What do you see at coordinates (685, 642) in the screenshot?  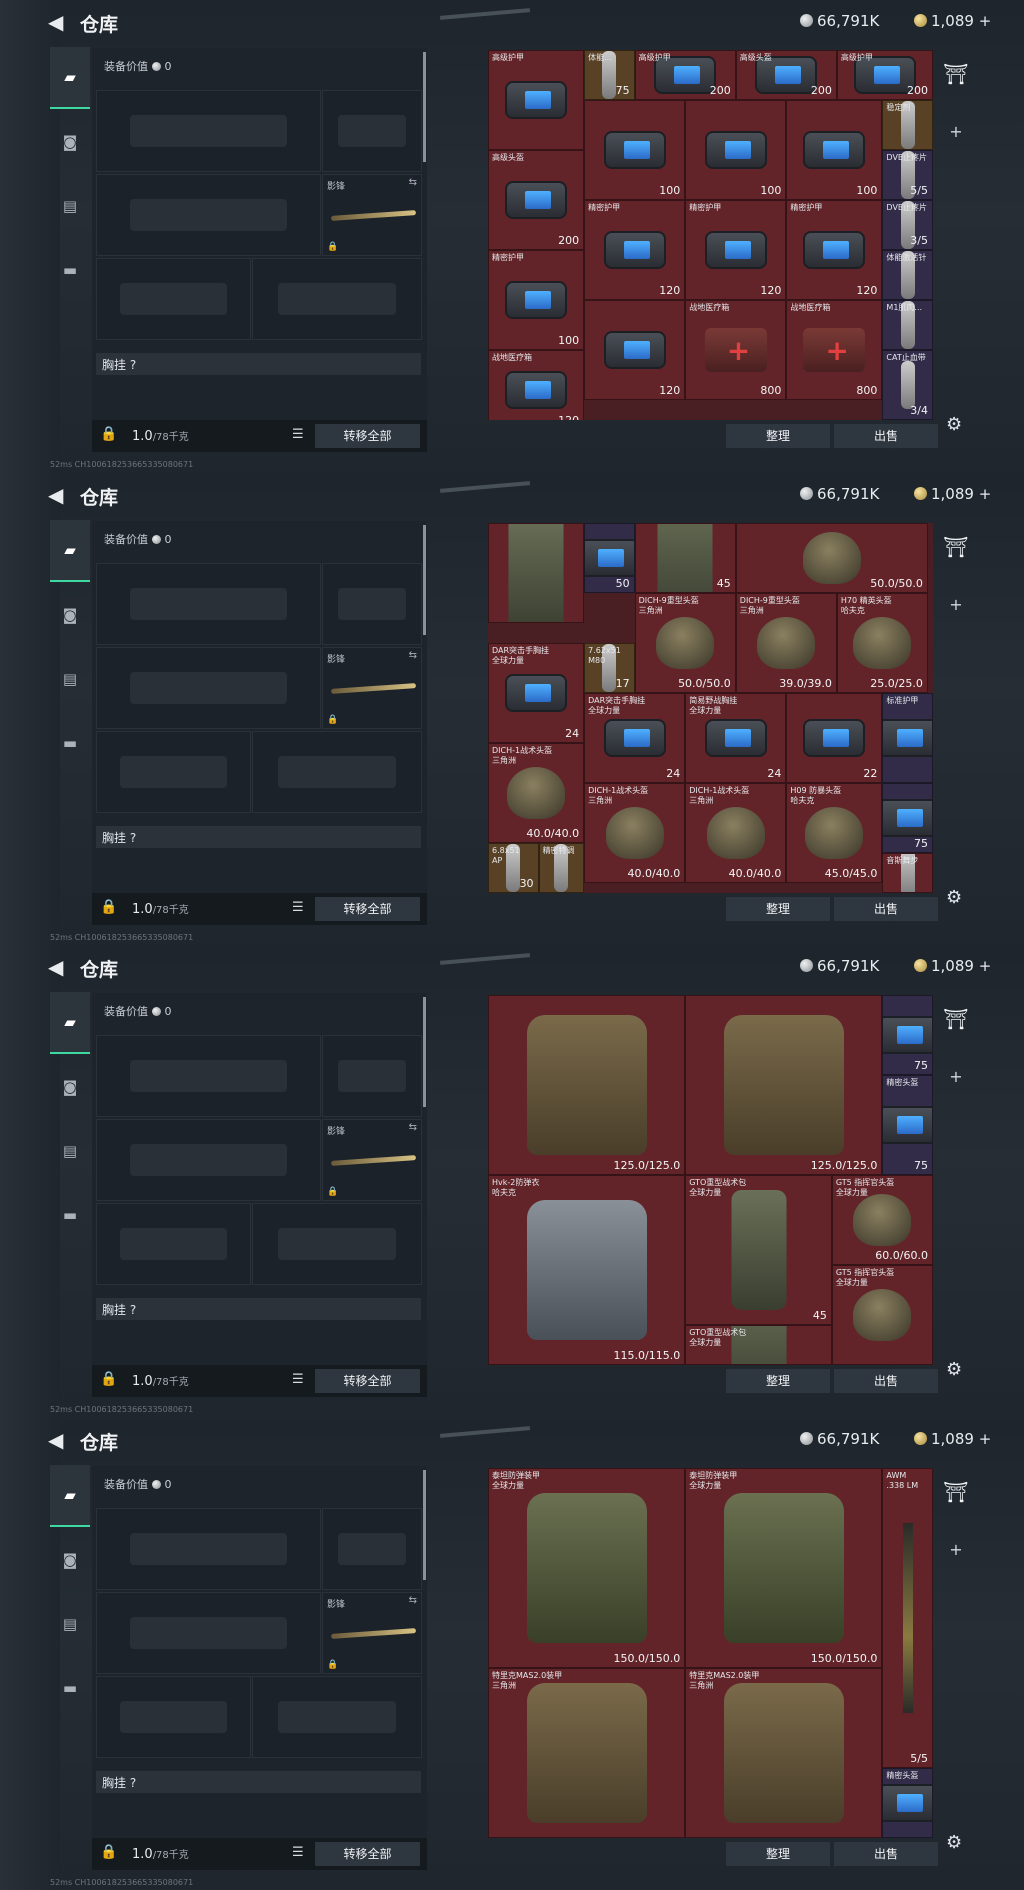 I see `stash-item-cell: DICH-9重型头盔 三角洲 50.0/50.0` at bounding box center [685, 642].